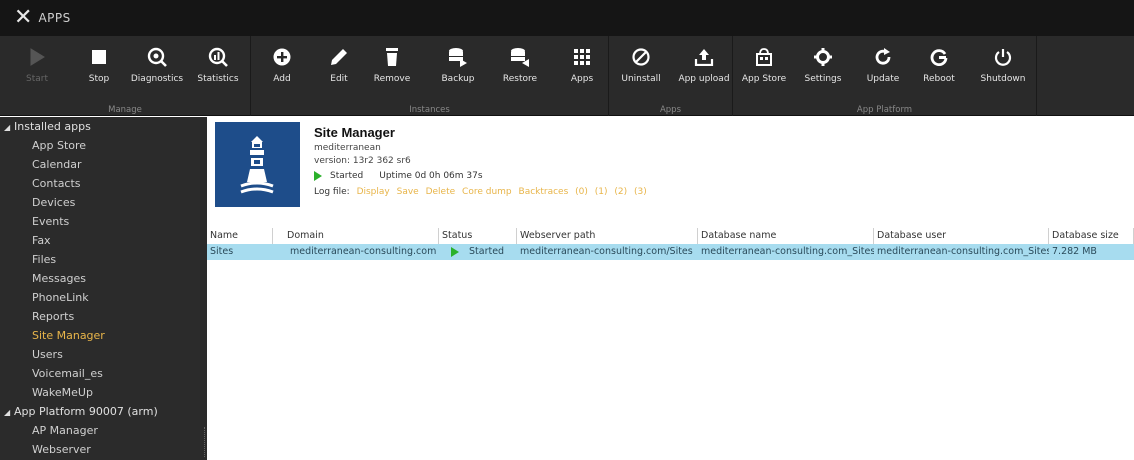 The height and width of the screenshot is (460, 1134). I want to click on app-status: Started, so click(347, 176).